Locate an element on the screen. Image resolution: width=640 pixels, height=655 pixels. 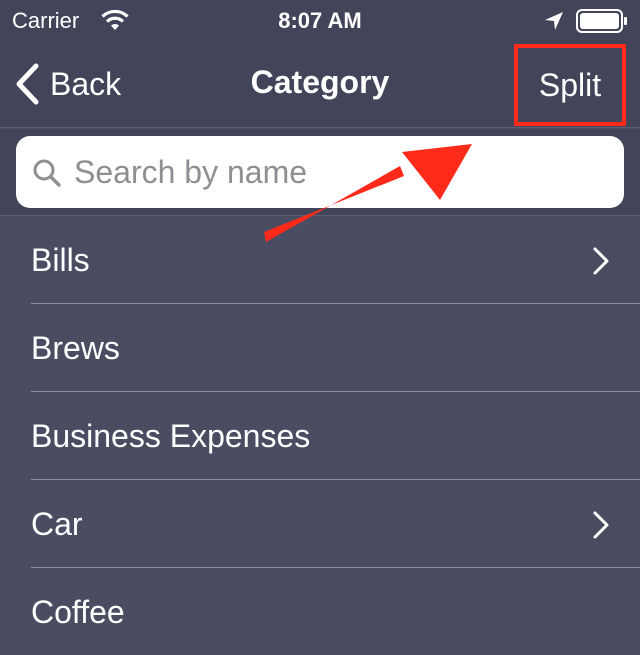
list-item-label: Business Expenses is located at coordinates (171, 436).